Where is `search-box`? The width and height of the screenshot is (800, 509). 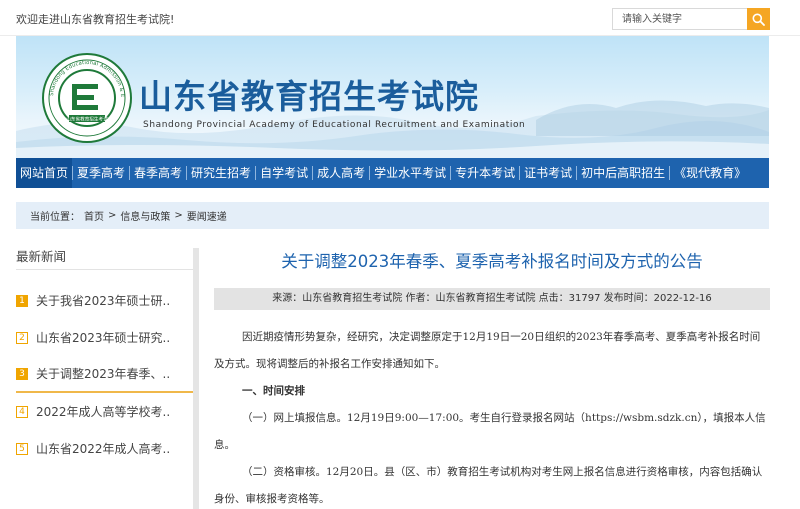 search-box is located at coordinates (691, 19).